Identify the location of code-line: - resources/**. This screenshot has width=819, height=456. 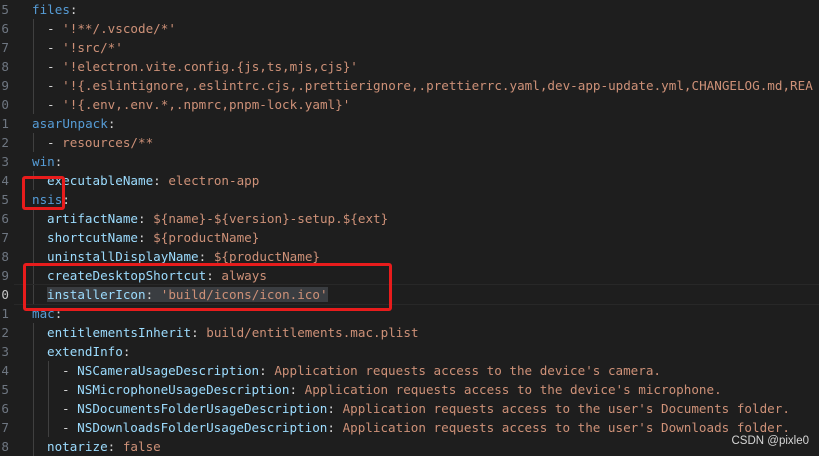
(100, 142).